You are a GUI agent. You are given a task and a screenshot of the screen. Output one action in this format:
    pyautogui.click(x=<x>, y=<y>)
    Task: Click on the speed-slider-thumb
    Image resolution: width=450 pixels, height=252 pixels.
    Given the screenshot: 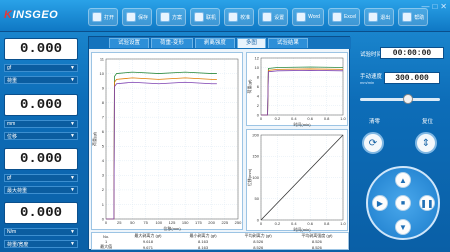 What is the action you would take?
    pyautogui.click(x=408, y=99)
    